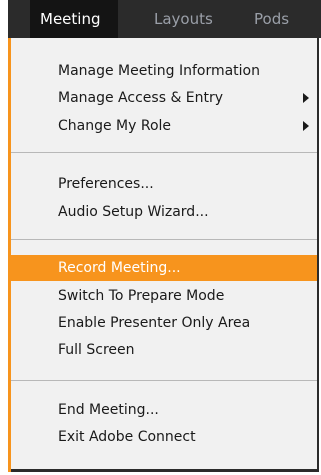  Describe the element at coordinates (141, 98) in the screenshot. I see `menu-item-label: Manage Access & Entry` at that location.